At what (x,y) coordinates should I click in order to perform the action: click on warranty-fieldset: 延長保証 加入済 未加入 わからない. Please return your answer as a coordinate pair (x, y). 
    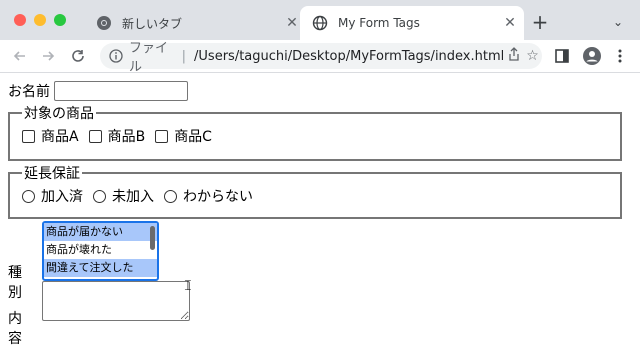
    Looking at the image, I should click on (315, 191).